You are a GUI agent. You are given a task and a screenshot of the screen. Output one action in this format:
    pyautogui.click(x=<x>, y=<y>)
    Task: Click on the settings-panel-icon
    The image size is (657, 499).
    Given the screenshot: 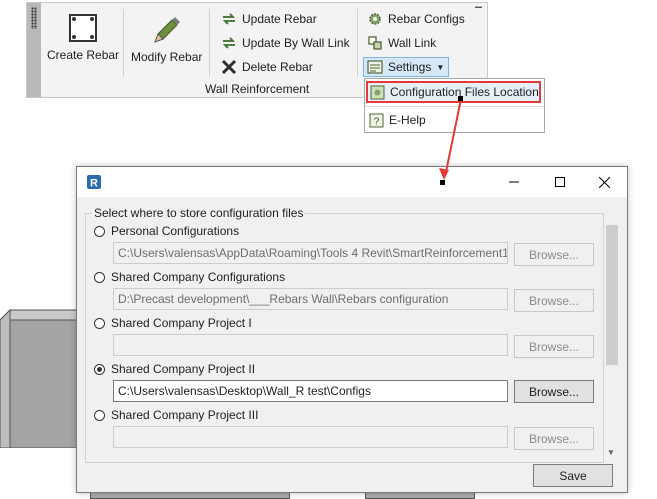 What is the action you would take?
    pyautogui.click(x=375, y=67)
    